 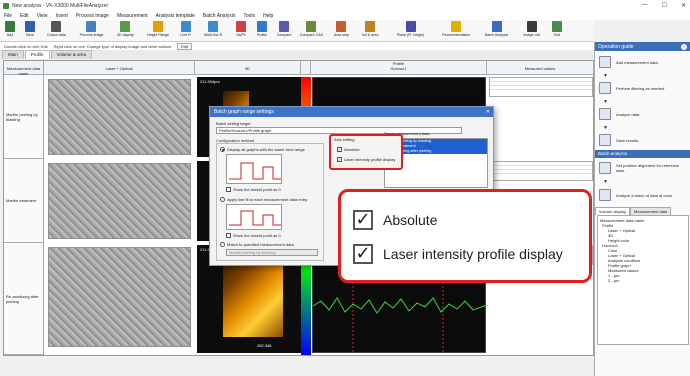 What do you see at coordinates (643, 114) in the screenshot?
I see `guide-analyze: Analyze data.` at bounding box center [643, 114].